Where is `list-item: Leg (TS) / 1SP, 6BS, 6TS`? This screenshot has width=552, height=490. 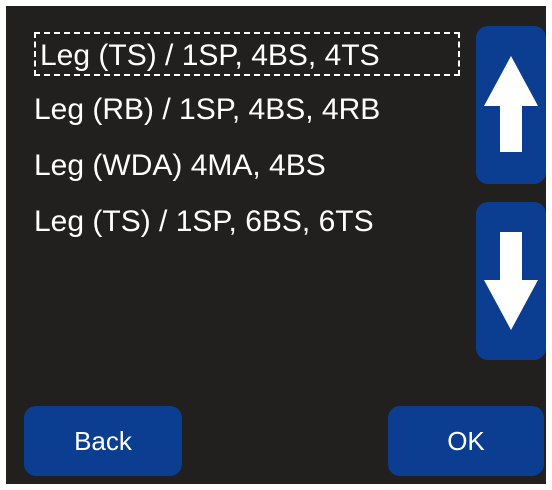
list-item: Leg (TS) / 1SP, 6BS, 6TS is located at coordinates (204, 222).